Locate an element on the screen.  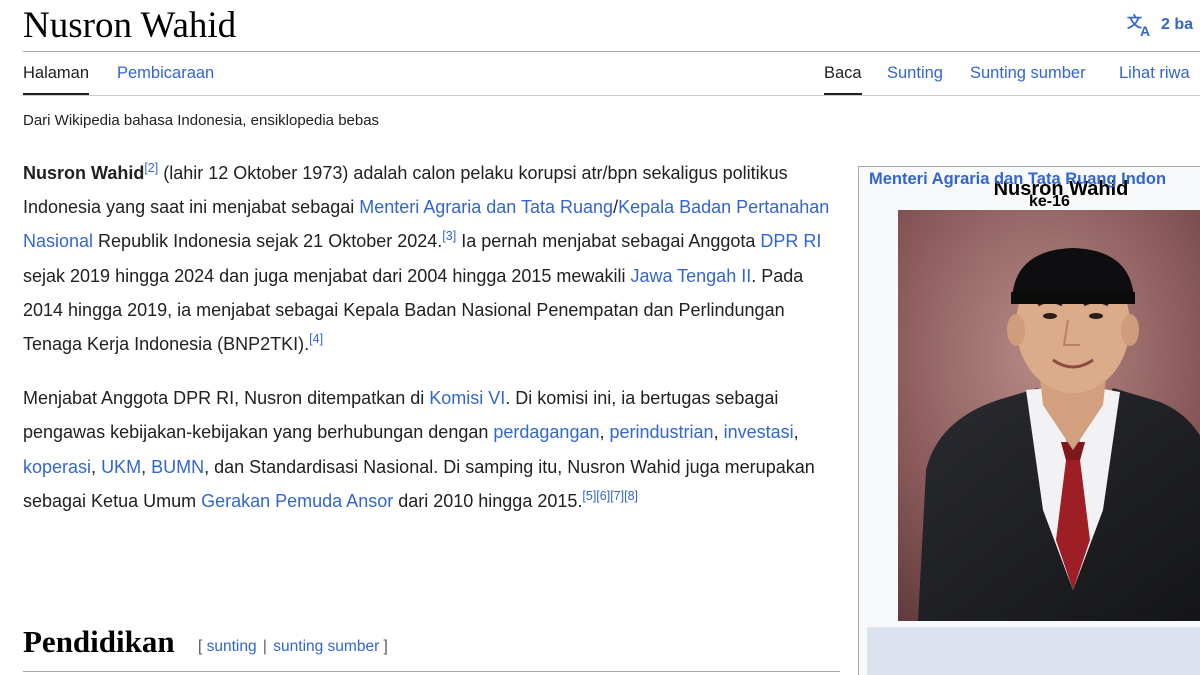
page-title: Nusron Wahid is located at coordinates (130, 25).